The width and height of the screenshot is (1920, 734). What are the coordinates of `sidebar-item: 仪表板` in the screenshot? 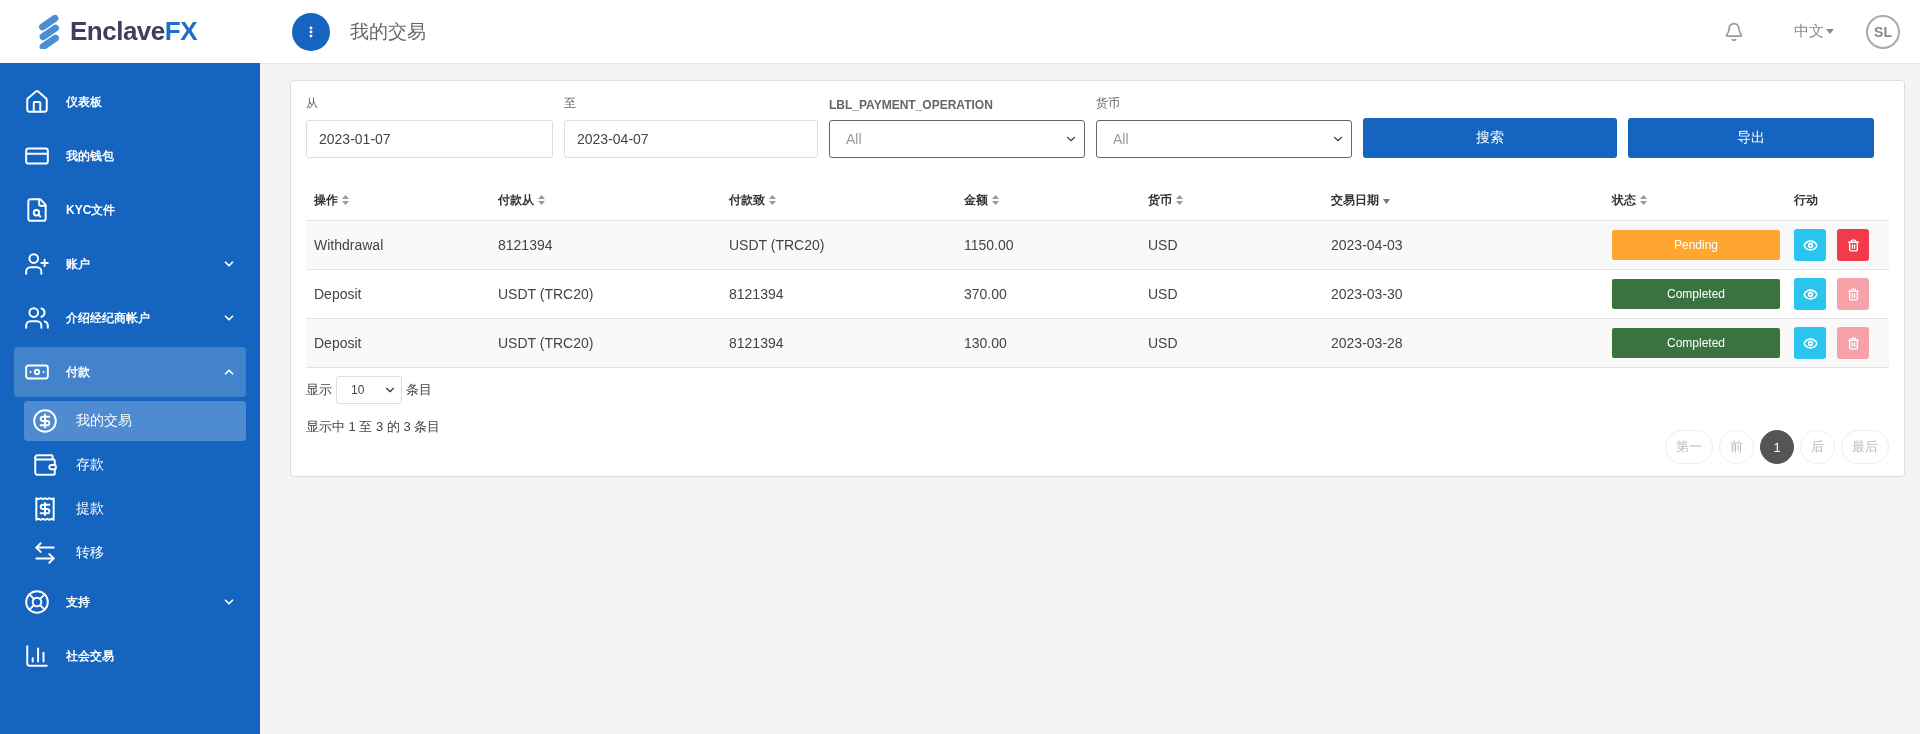 It's located at (130, 102).